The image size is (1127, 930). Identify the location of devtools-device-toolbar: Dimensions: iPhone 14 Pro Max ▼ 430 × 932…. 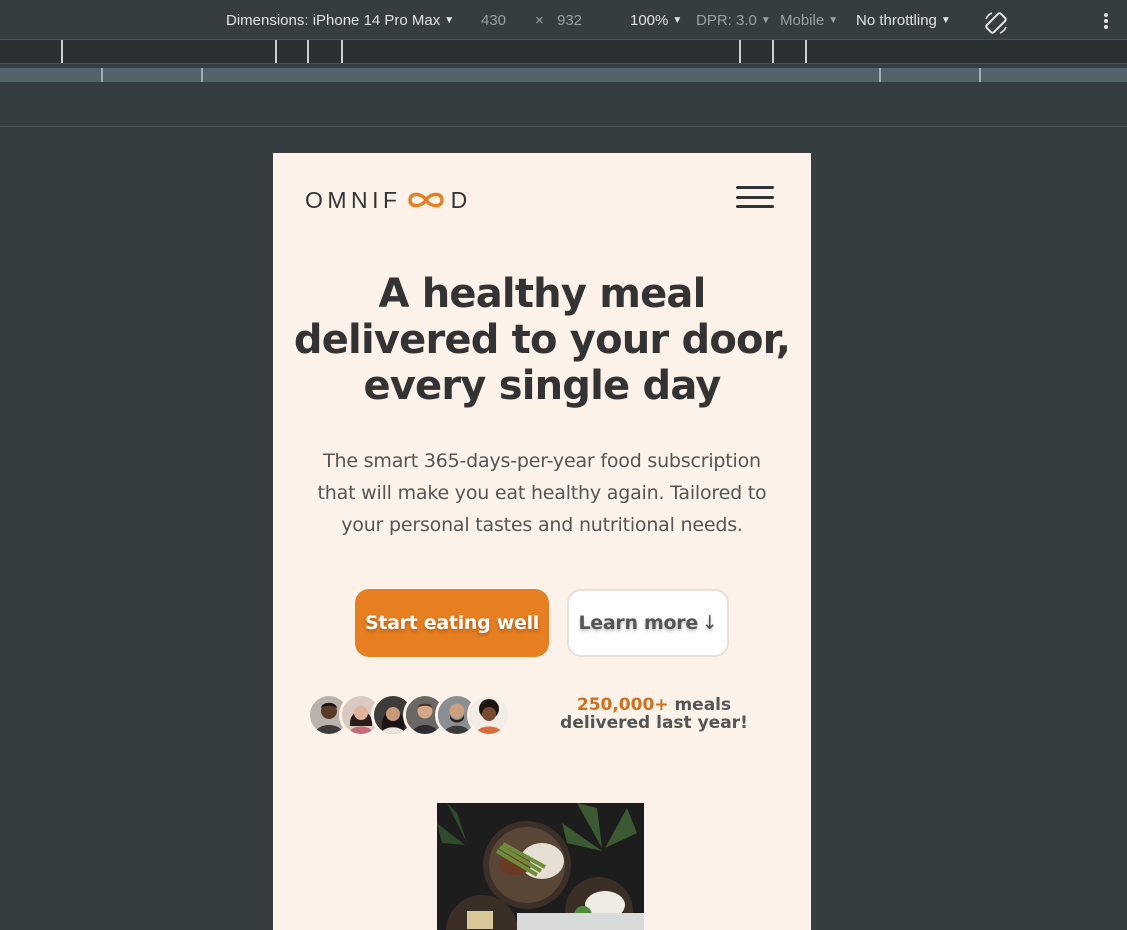
(563, 20).